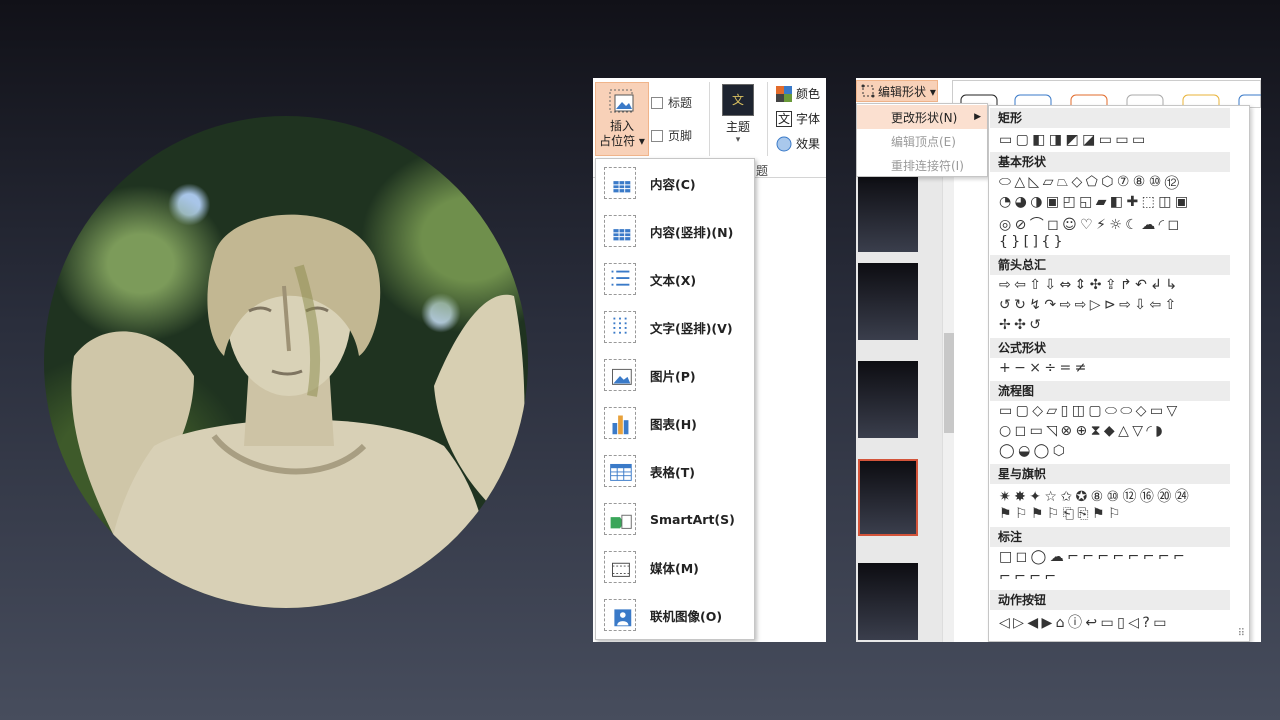 The image size is (1280, 720). What do you see at coordinates (977, 117) in the screenshot?
I see `chevron-right-icon: ▶` at bounding box center [977, 117].